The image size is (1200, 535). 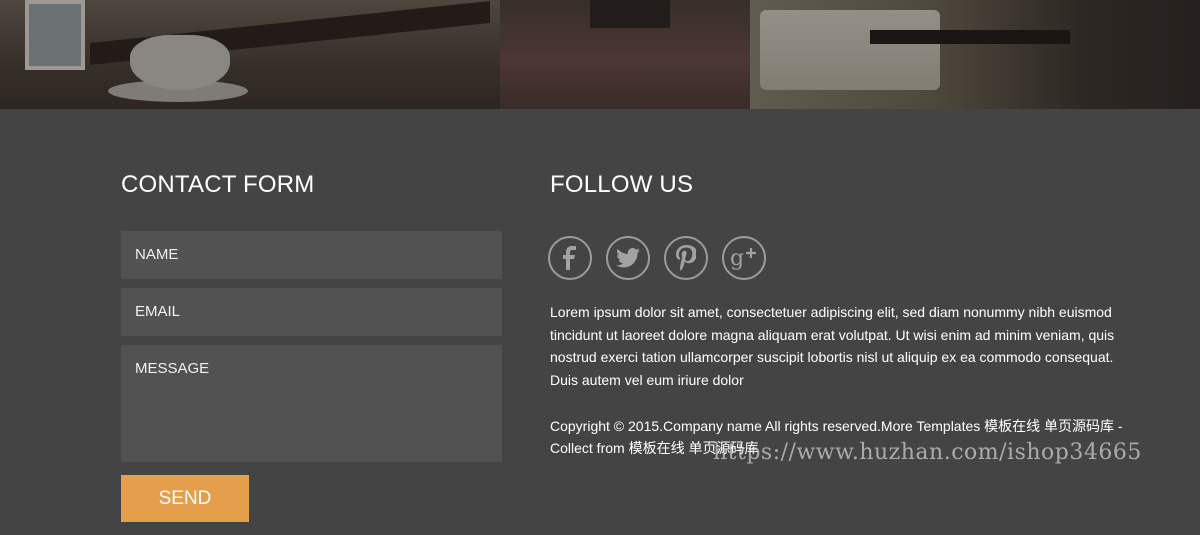 I want to click on watermark-url: https://www.huzhan.com/ishop34665, so click(x=927, y=452).